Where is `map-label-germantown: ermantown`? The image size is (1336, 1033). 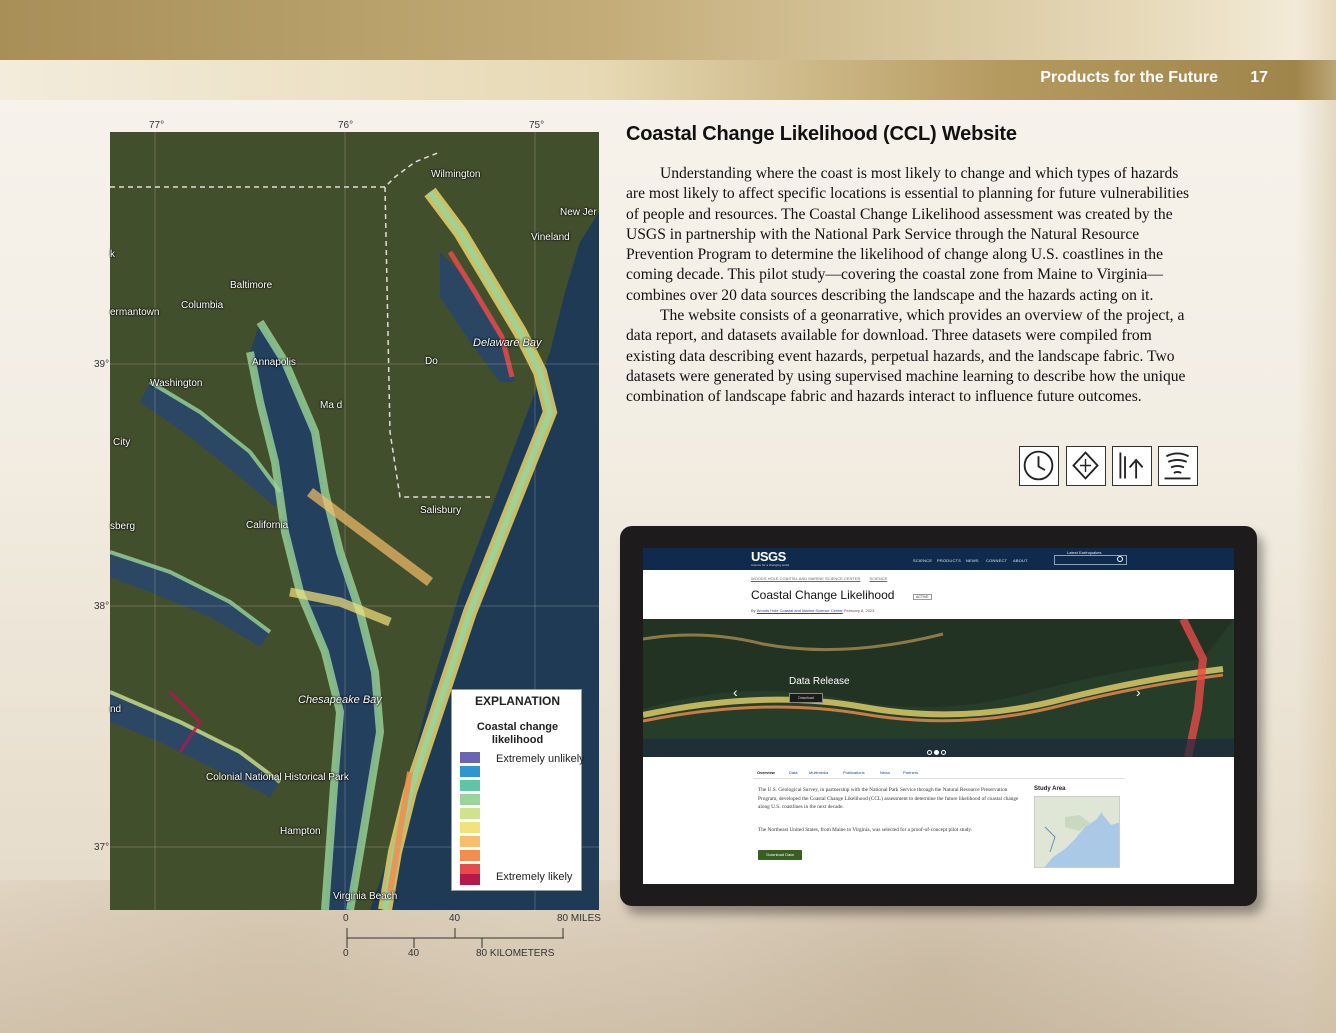 map-label-germantown: ermantown is located at coordinates (135, 312).